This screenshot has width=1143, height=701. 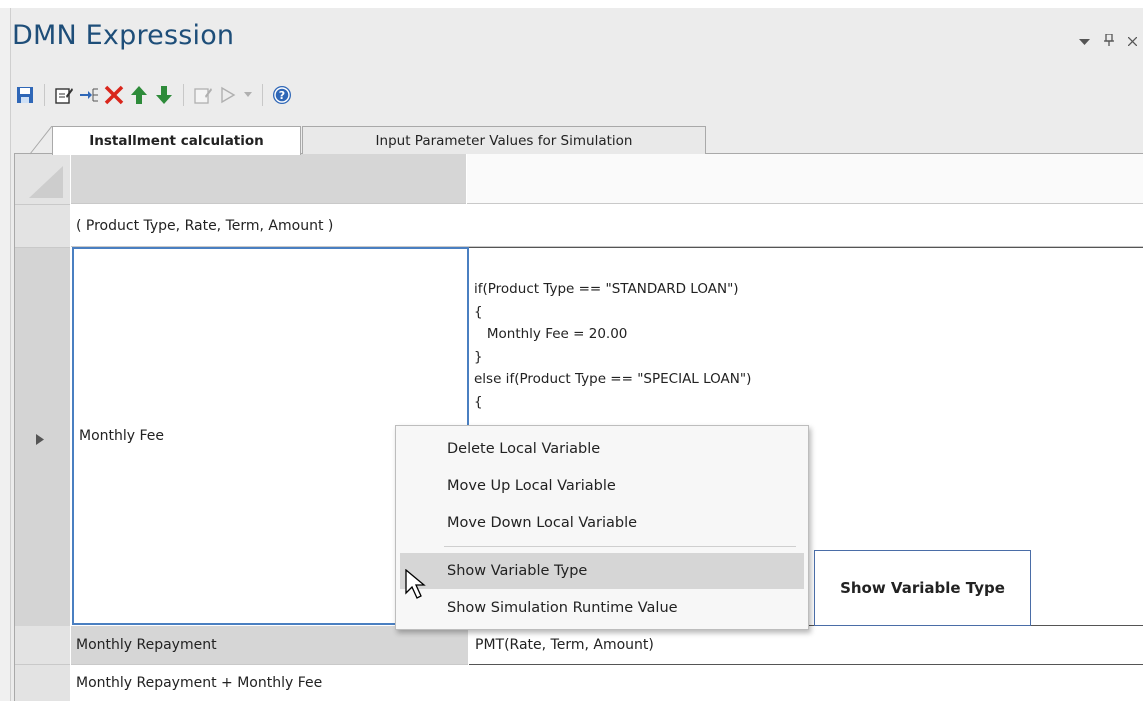 I want to click on menu-item-delete-local-variable: Delete Local Variable, so click(x=602, y=449).